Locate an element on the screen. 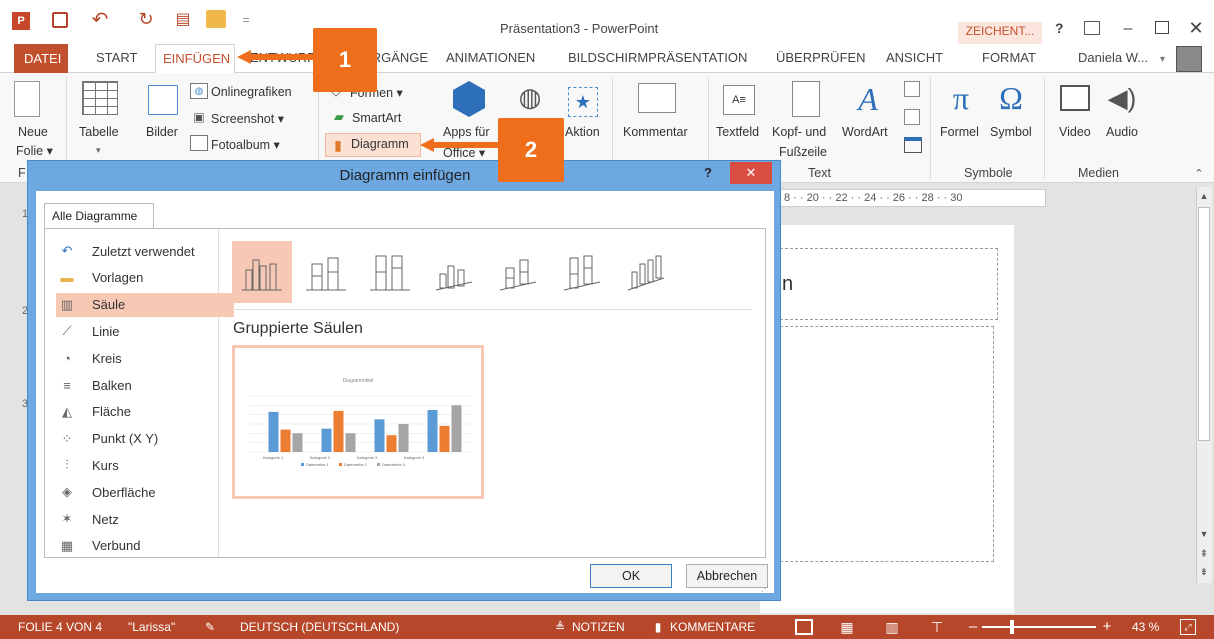 The width and height of the screenshot is (1214, 639). save-icon is located at coordinates (60, 20).